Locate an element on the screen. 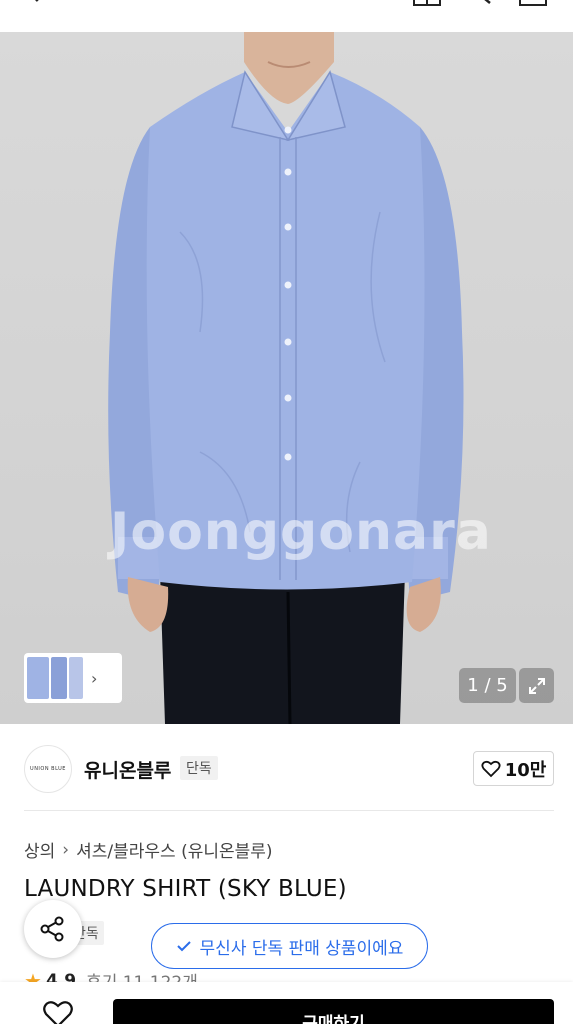 Image resolution: width=573 pixels, height=1024 pixels. buy-button: 구매하기 is located at coordinates (333, 1011).